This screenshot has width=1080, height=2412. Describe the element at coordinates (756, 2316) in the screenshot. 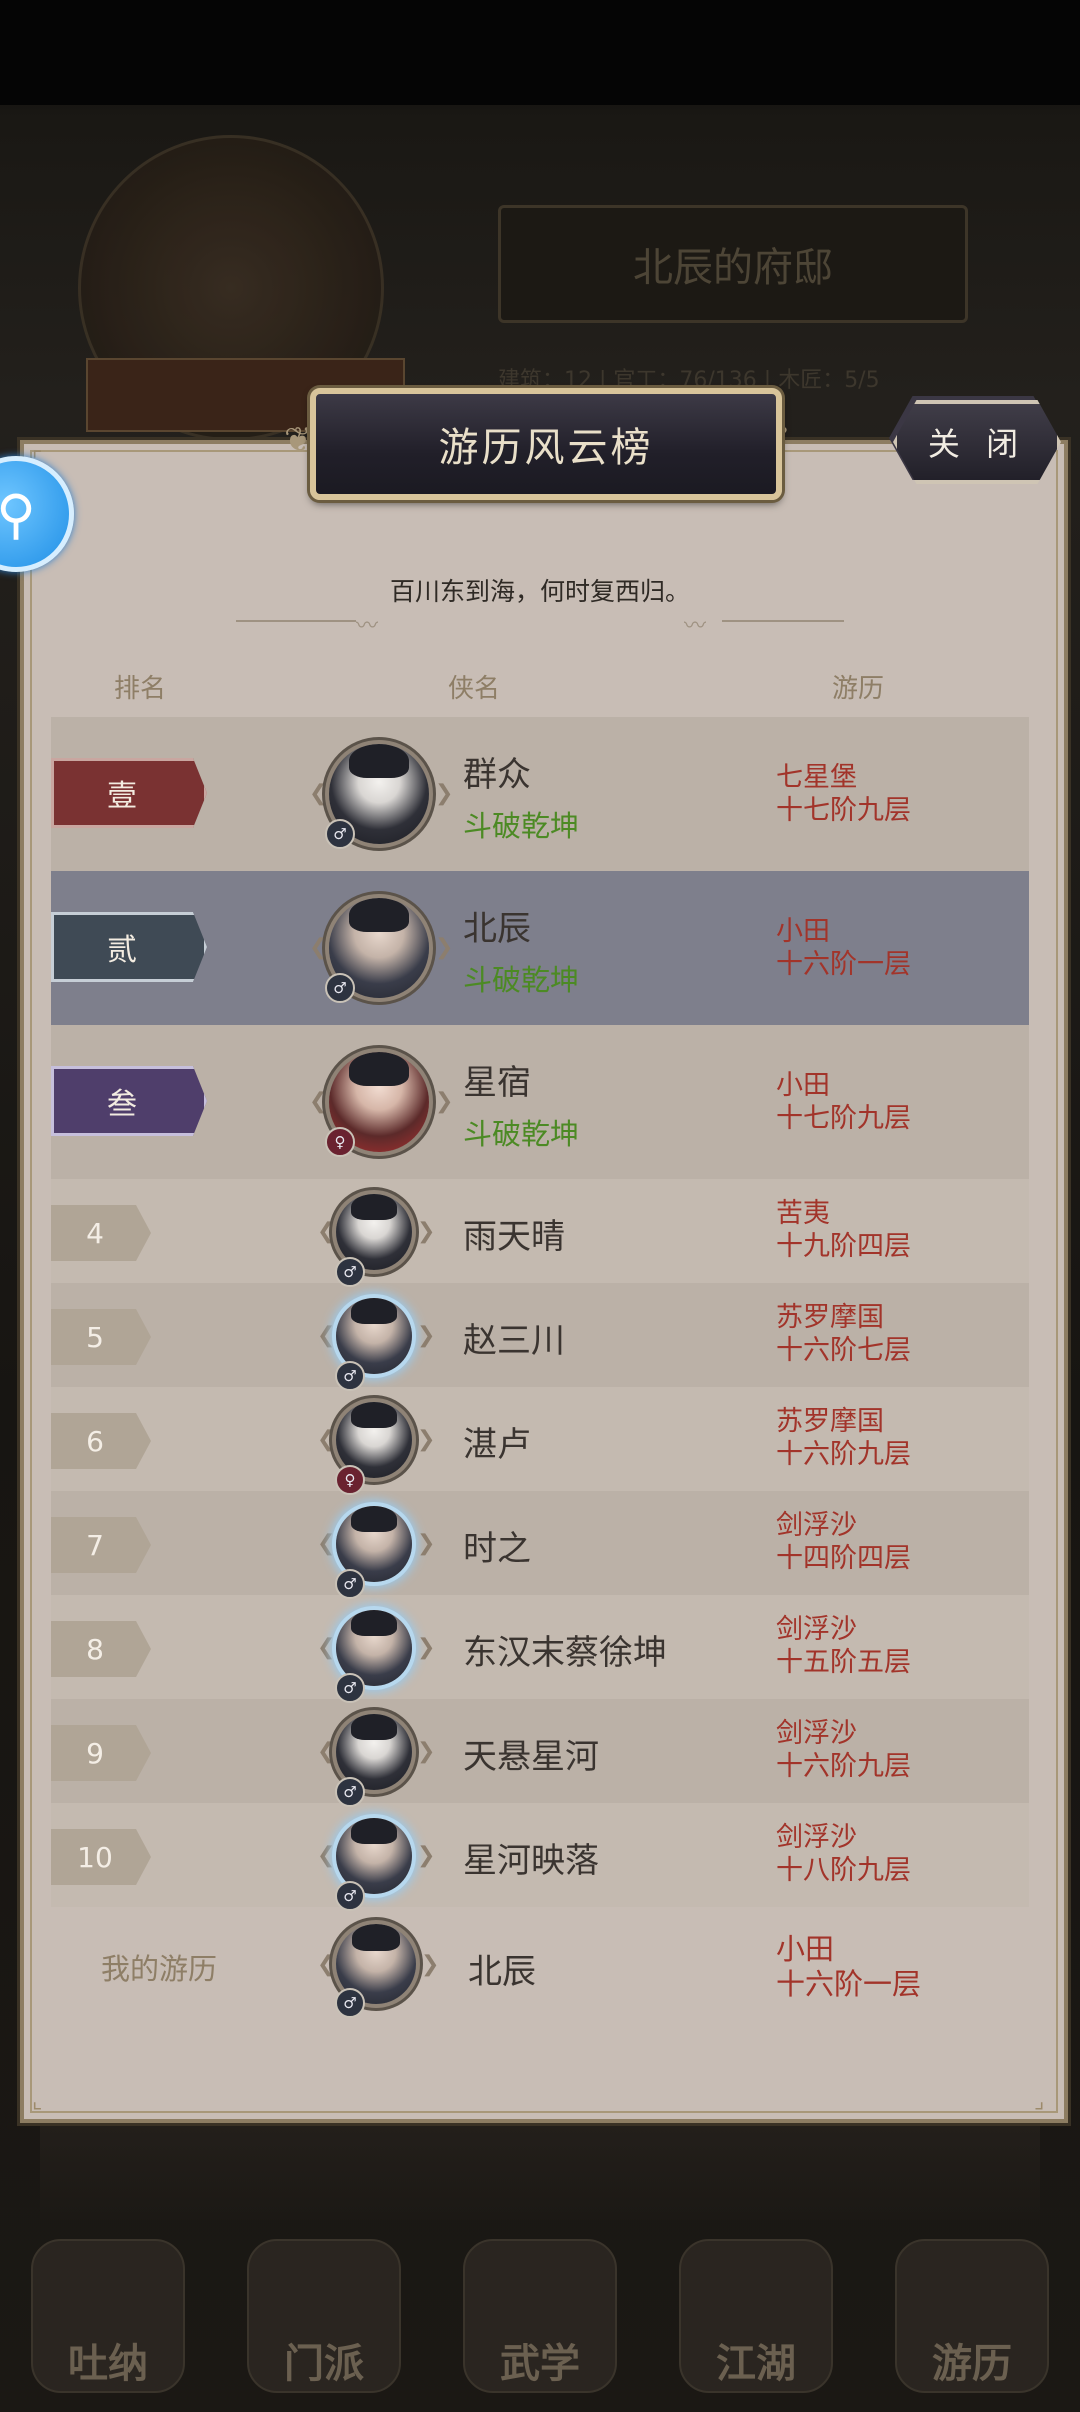

I see `tab-jianghu: 江湖` at that location.